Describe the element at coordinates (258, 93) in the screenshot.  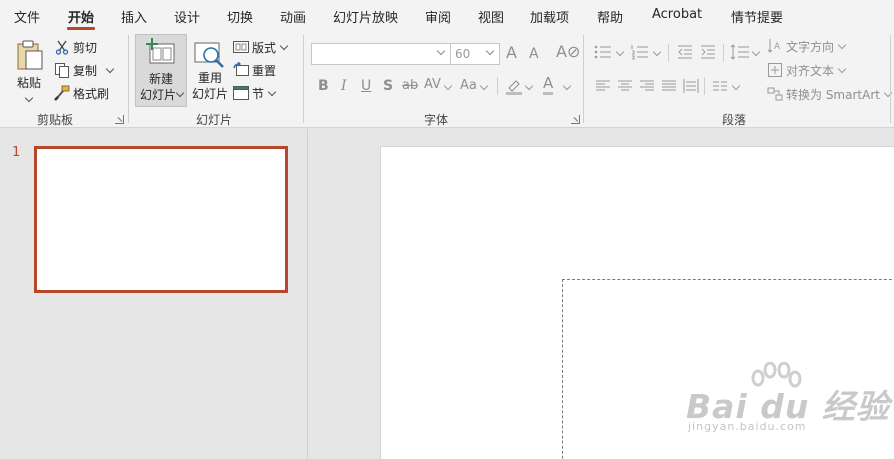
I see `section-label: 节` at that location.